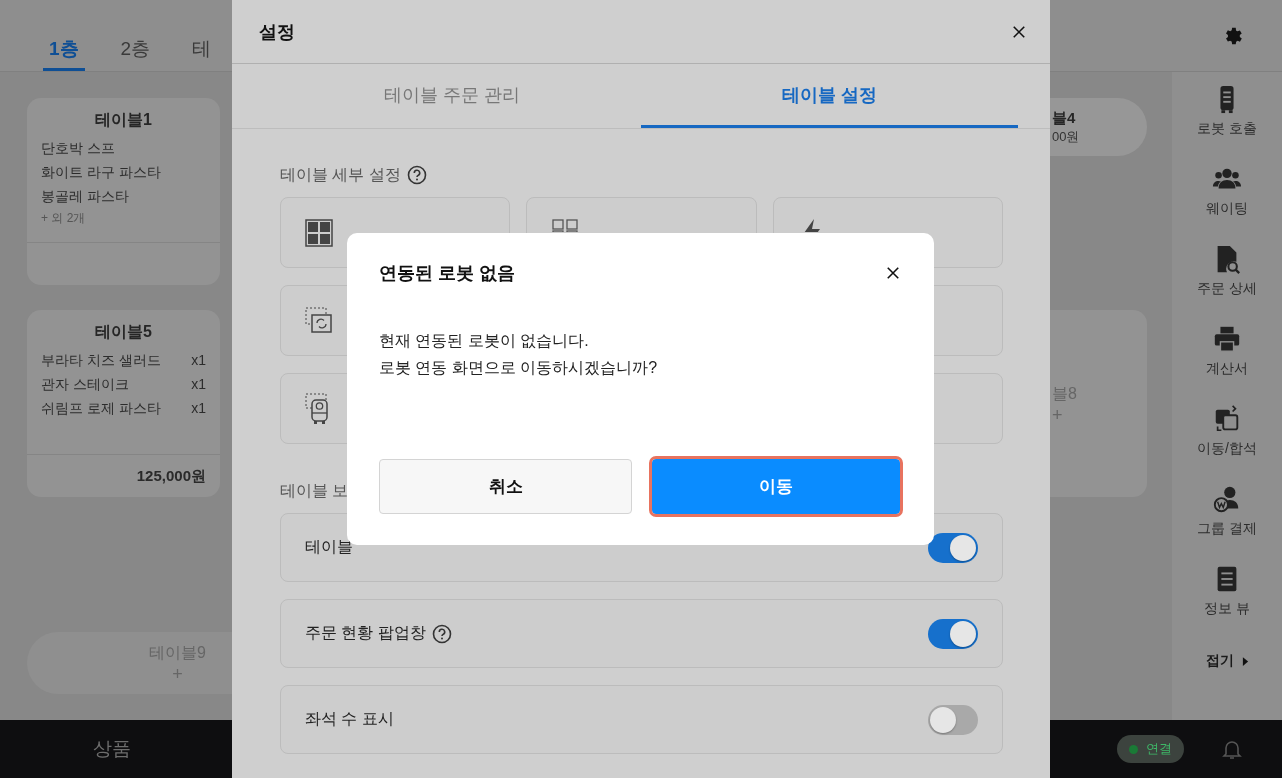  I want to click on order-item: 관자 스테이크, so click(85, 384).